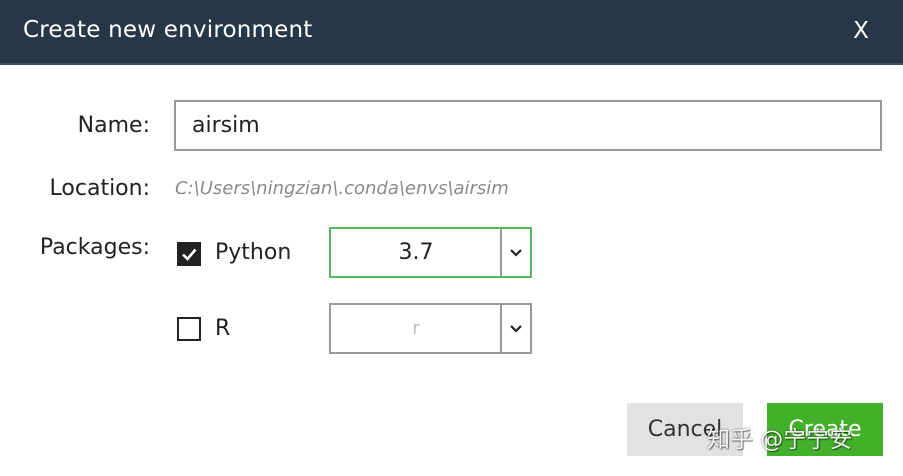  I want to click on python-checkbox, so click(189, 254).